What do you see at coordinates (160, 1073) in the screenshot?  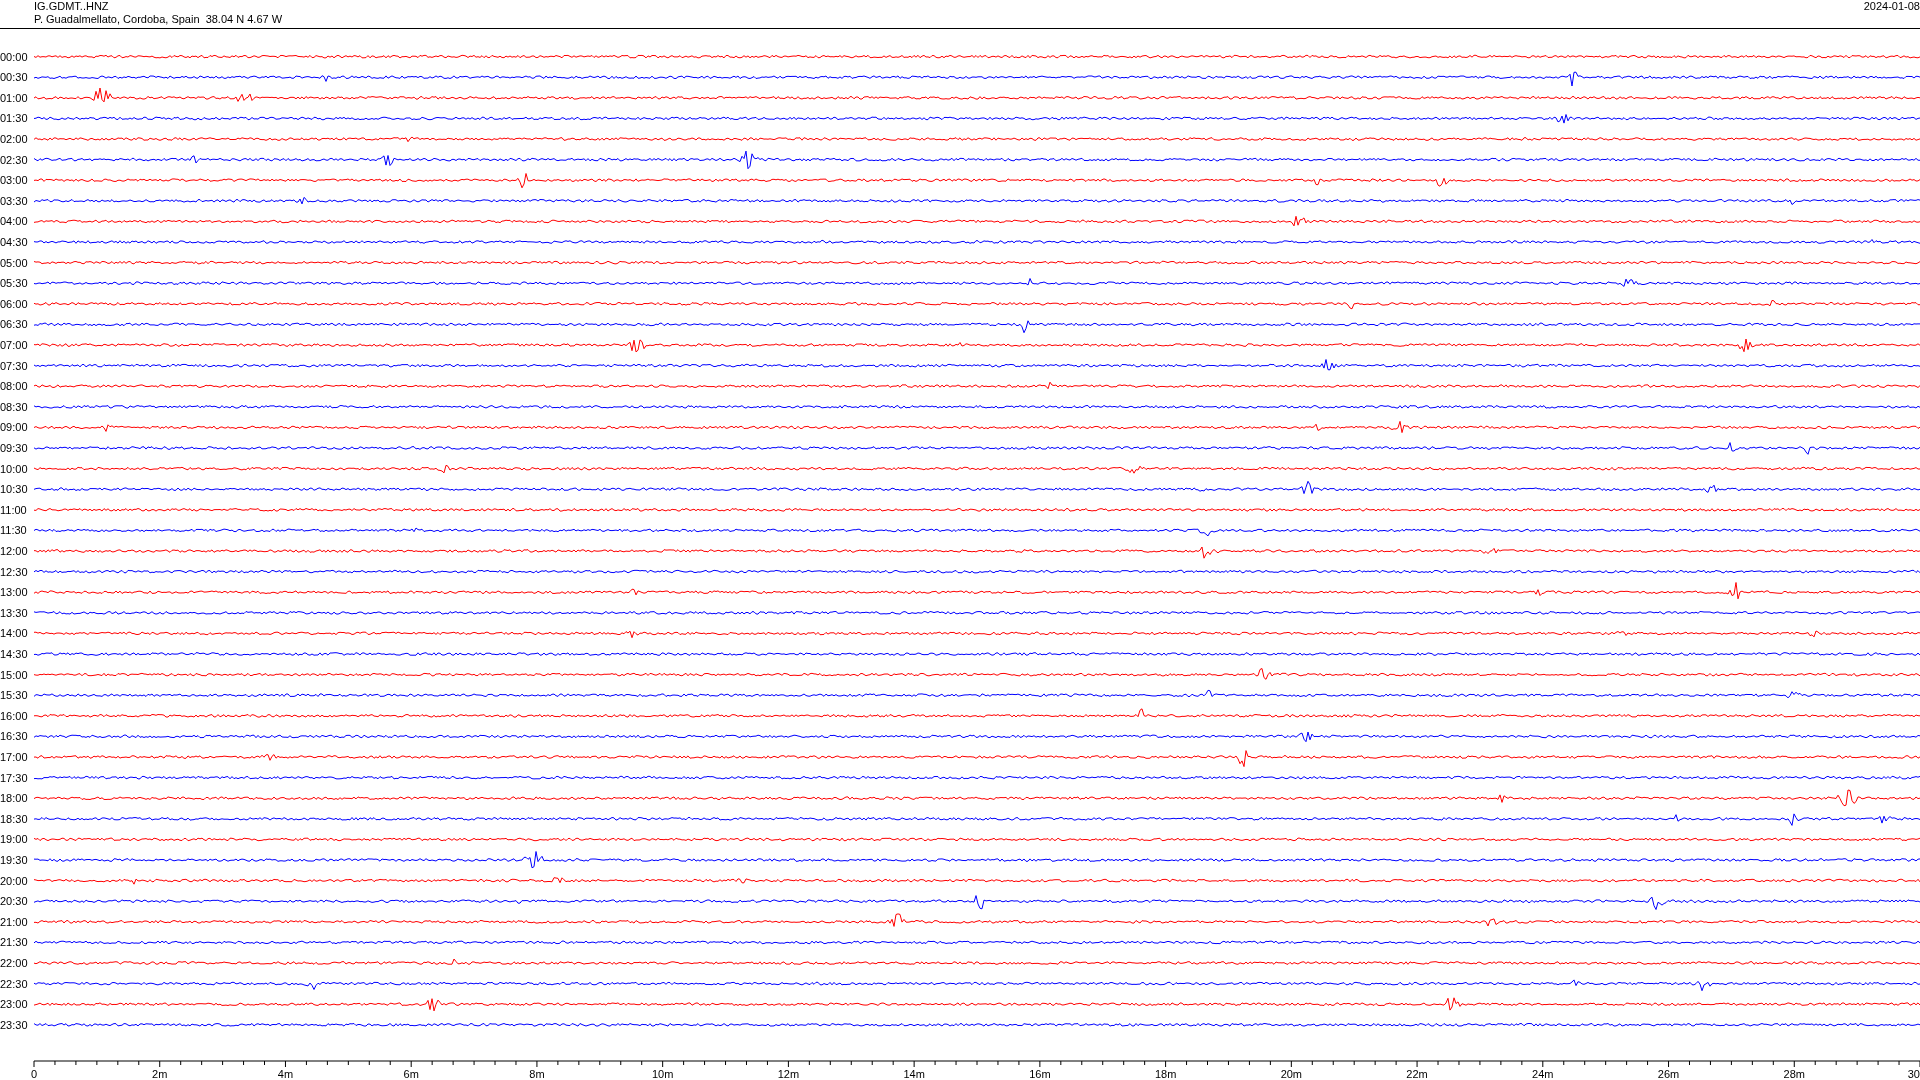 I see `axis-tick-label: 2m` at bounding box center [160, 1073].